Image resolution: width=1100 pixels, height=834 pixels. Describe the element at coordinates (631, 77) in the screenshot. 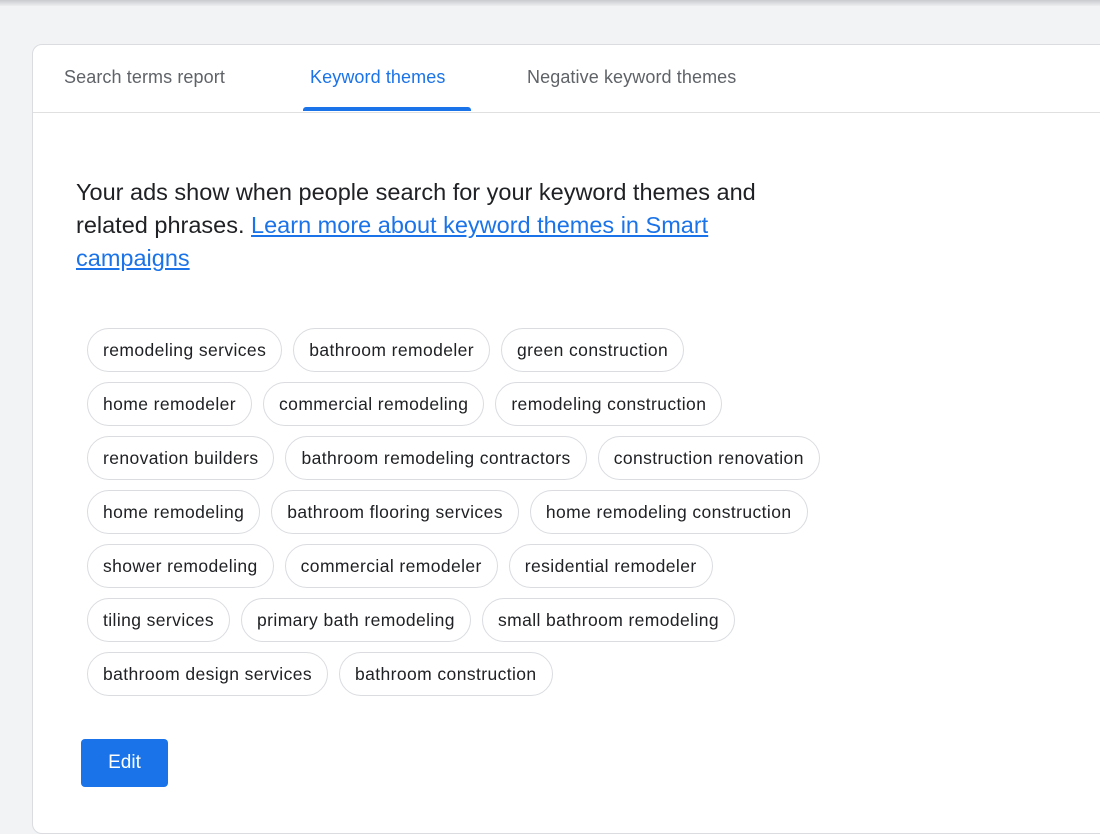

I see `tab-negative-keyword-themes: Negative keyword themes` at that location.